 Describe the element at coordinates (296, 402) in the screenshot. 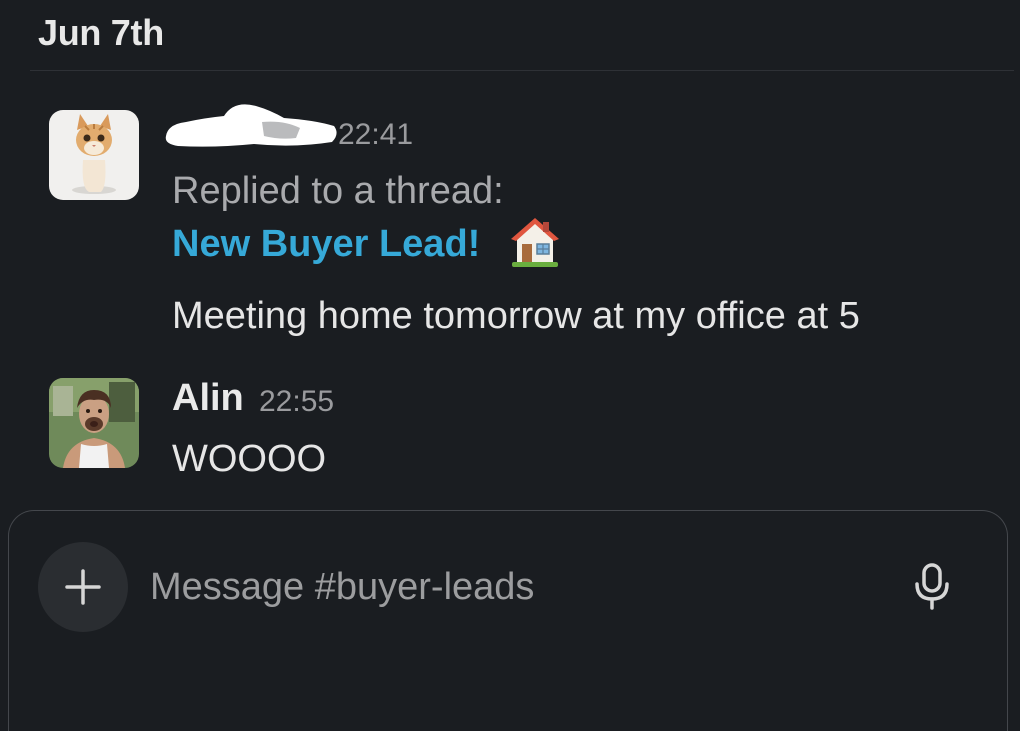

I see `message-timestamp: 22:55` at that location.